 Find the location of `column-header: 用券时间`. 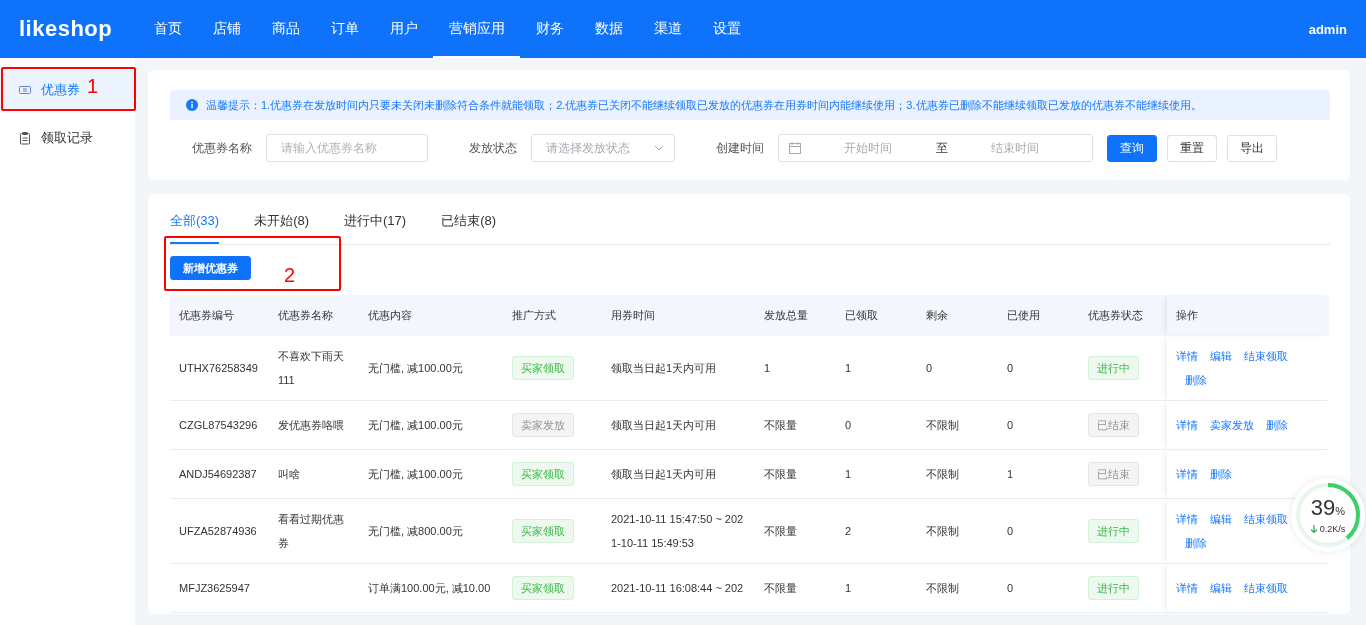

column-header: 用券时间 is located at coordinates (678, 315).